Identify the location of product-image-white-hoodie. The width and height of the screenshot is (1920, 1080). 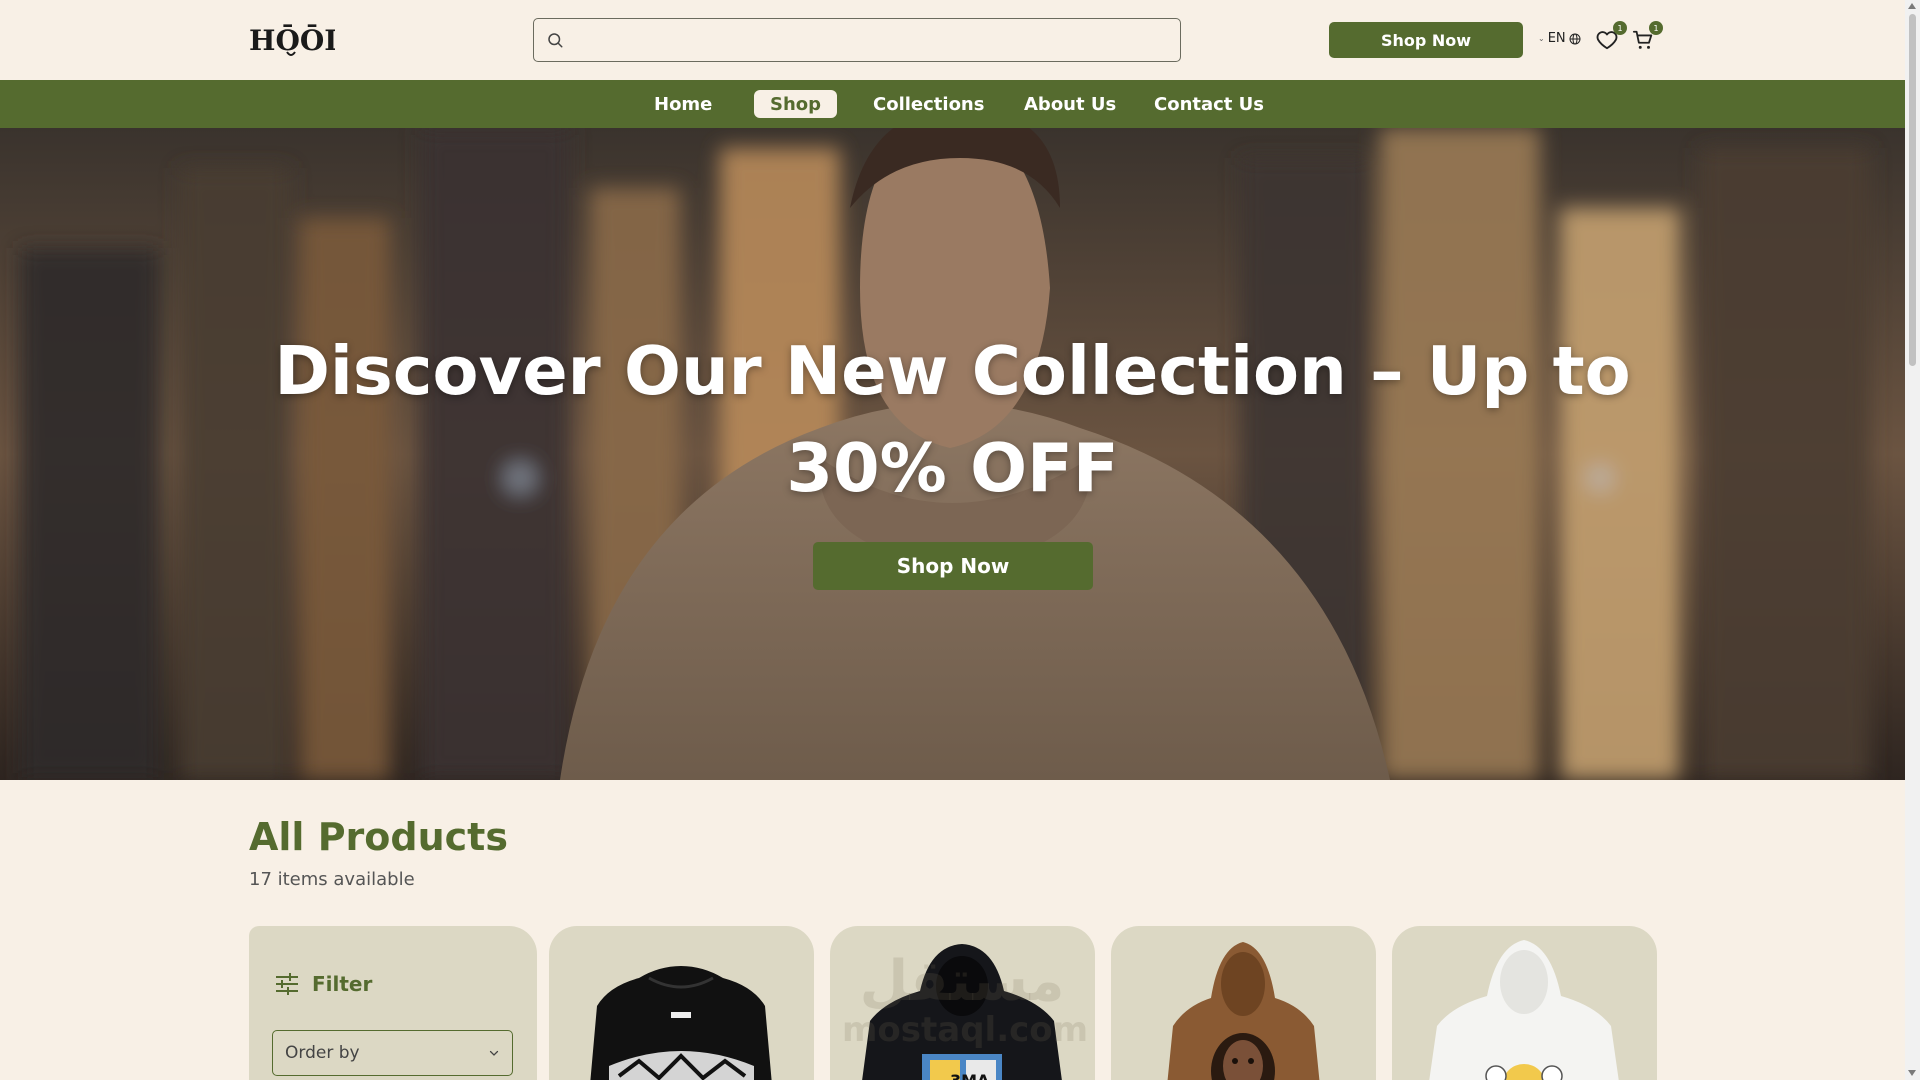
(1524, 1010).